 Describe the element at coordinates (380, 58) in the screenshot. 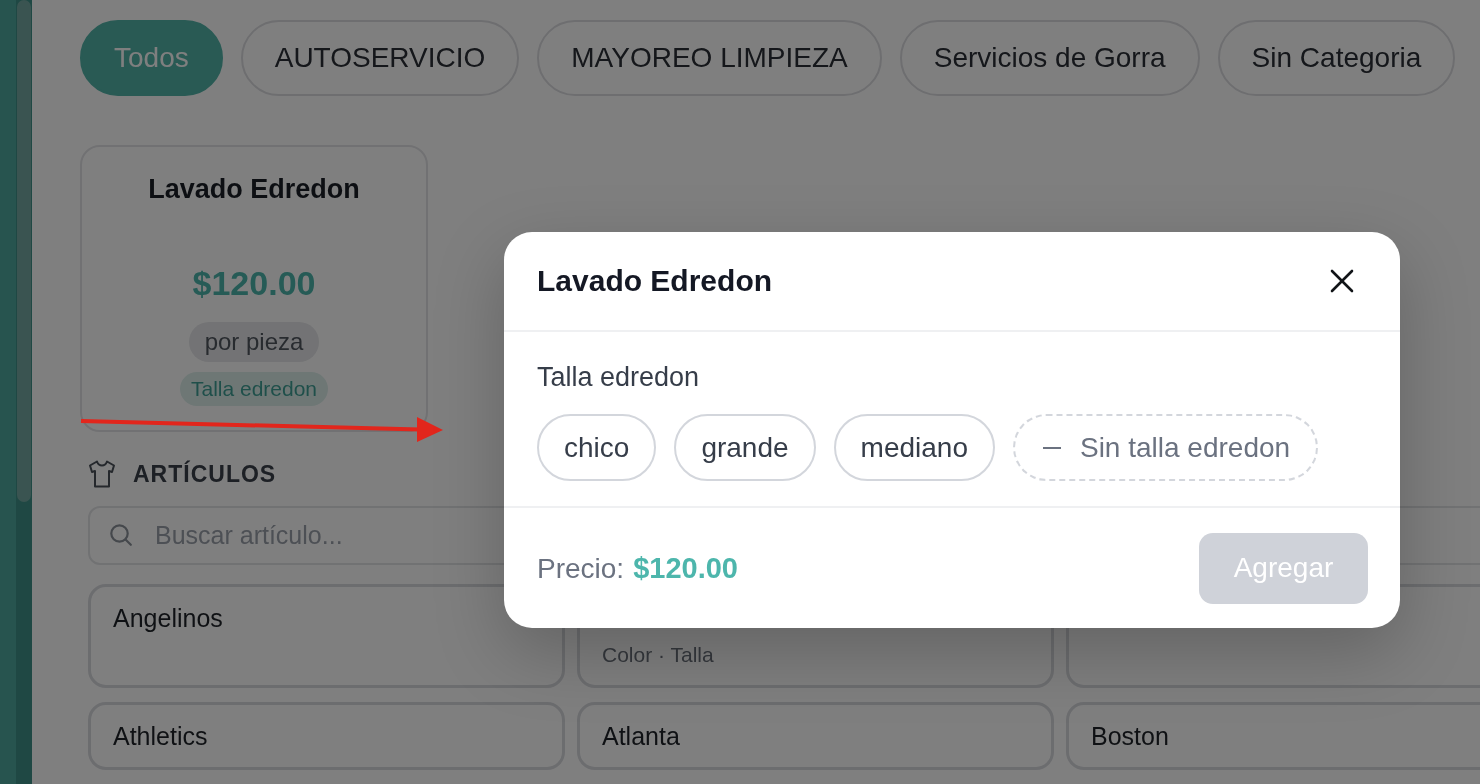

I see `category-tab: AUTOSERVICIO` at that location.